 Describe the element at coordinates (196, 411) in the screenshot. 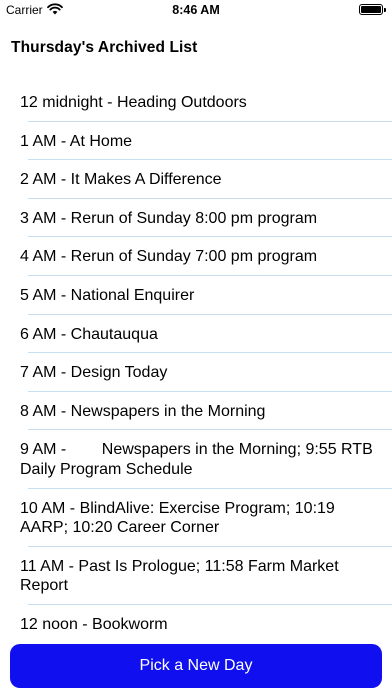

I see `list-item: 8 AM - Newspapers in the Morning` at that location.